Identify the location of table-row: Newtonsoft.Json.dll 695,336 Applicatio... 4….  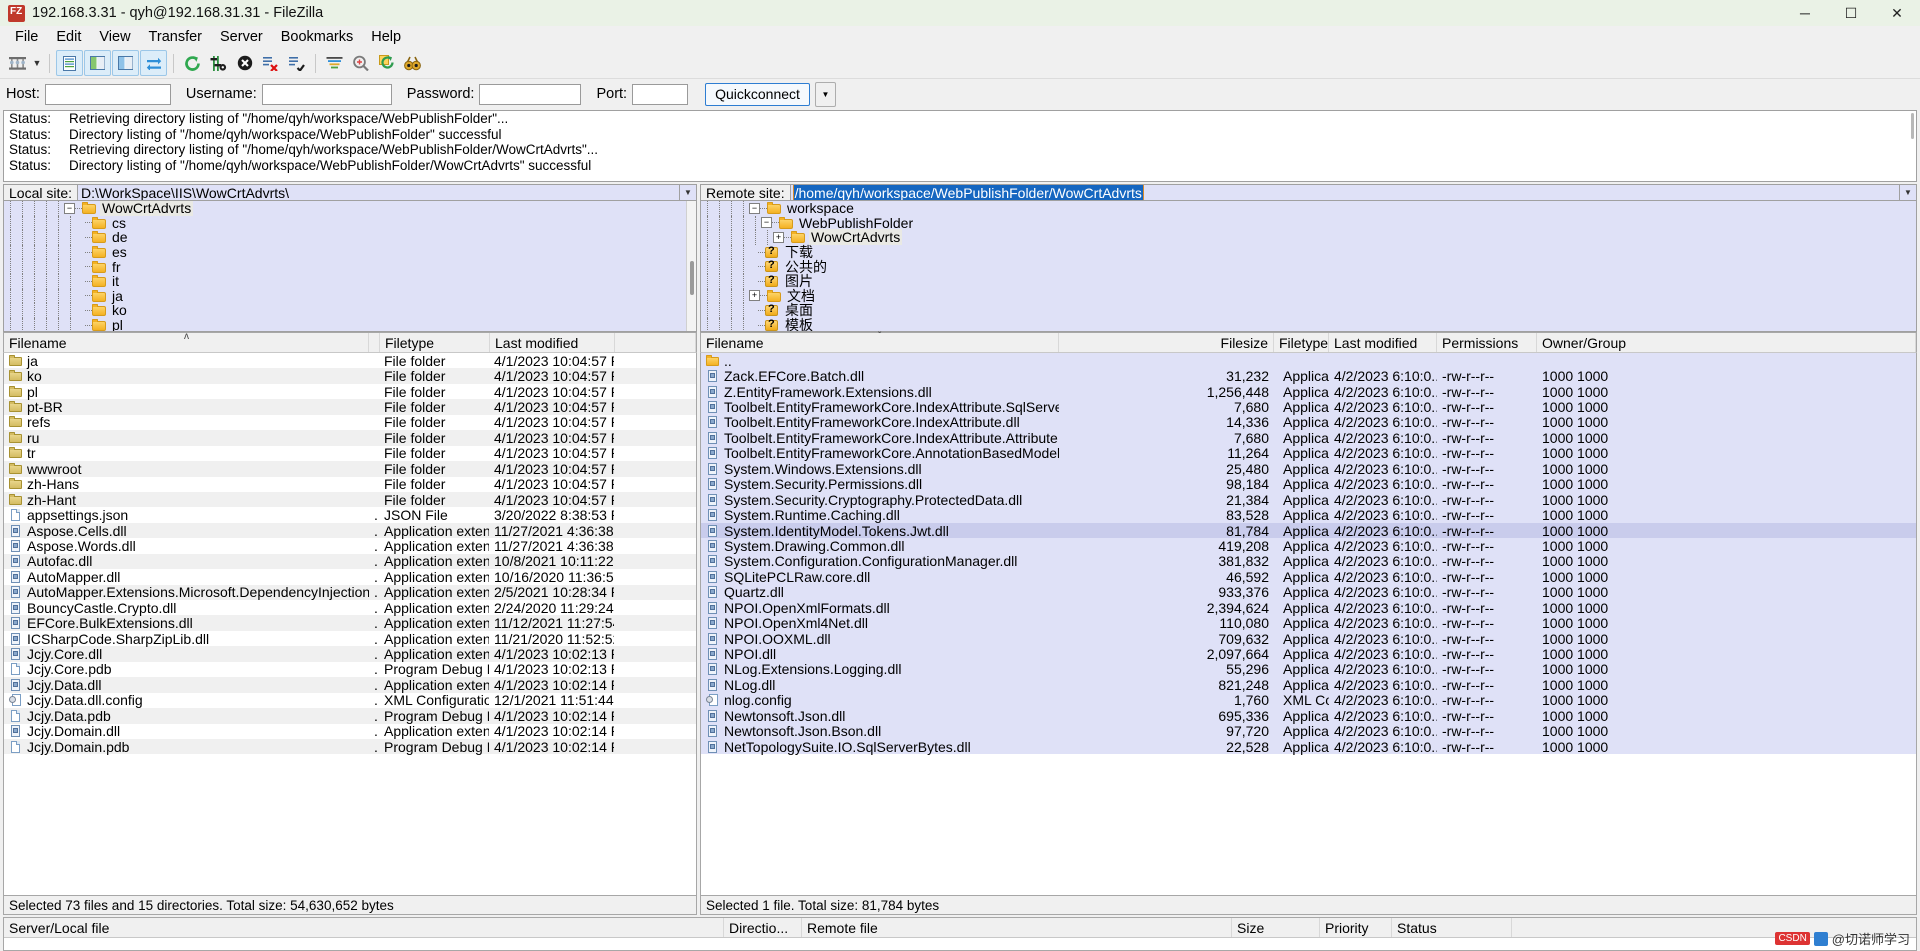
(1308, 716).